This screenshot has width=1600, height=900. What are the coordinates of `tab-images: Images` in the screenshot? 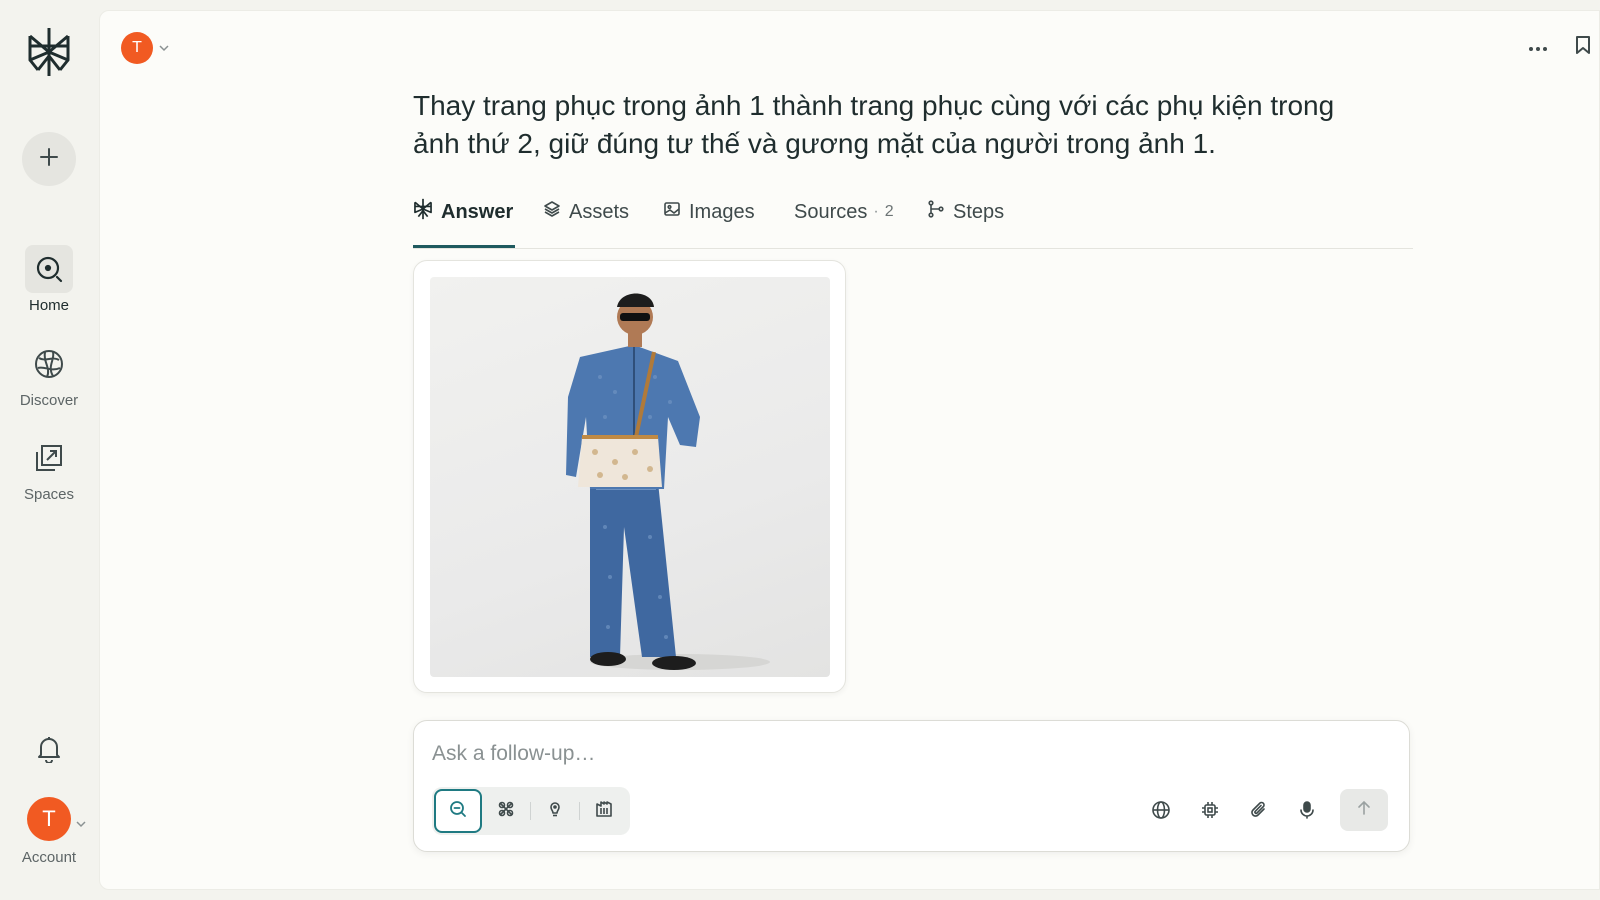 It's located at (709, 218).